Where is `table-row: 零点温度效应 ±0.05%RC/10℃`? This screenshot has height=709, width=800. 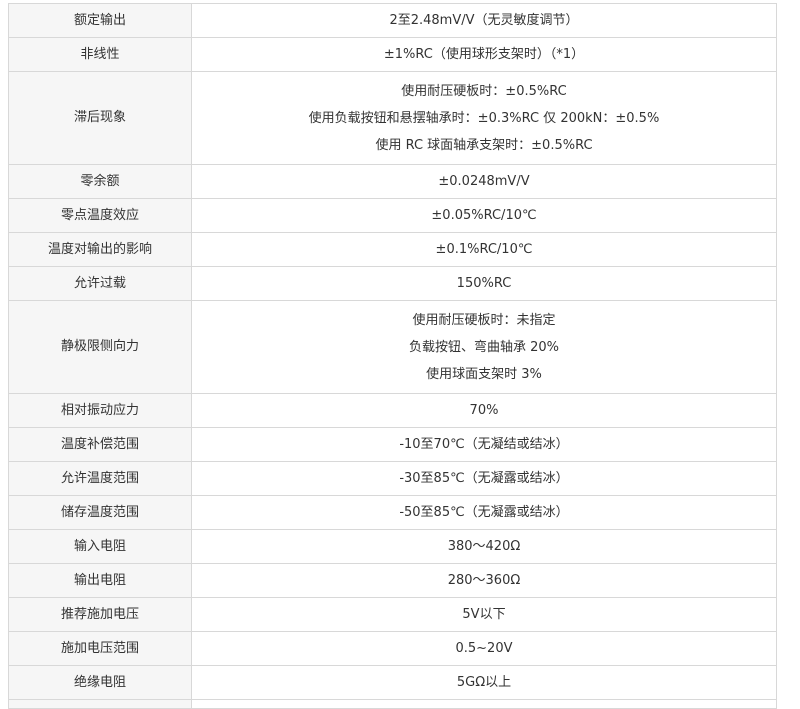
table-row: 零点温度效应 ±0.05%RC/10℃ is located at coordinates (392, 215).